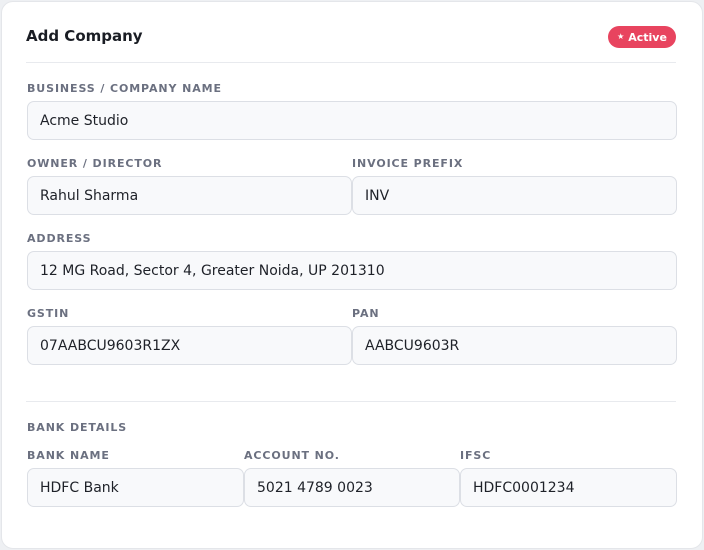 Image resolution: width=704 pixels, height=550 pixels. What do you see at coordinates (476, 455) in the screenshot?
I see `ifsc-label: IFSC` at bounding box center [476, 455].